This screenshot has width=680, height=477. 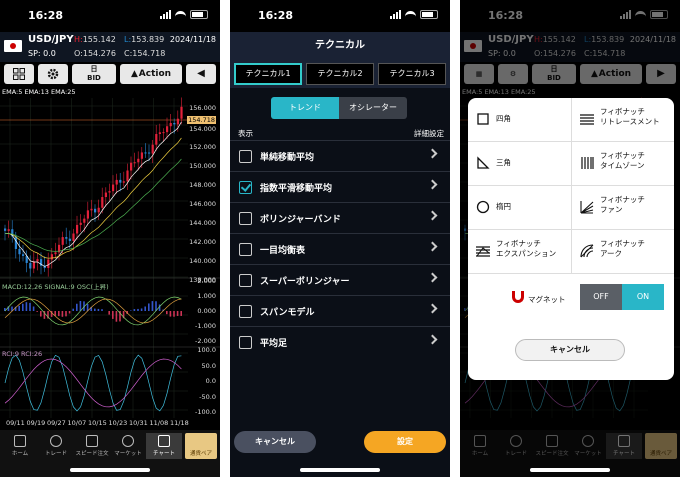 I want to click on tab-chart: チャート, so click(x=164, y=446).